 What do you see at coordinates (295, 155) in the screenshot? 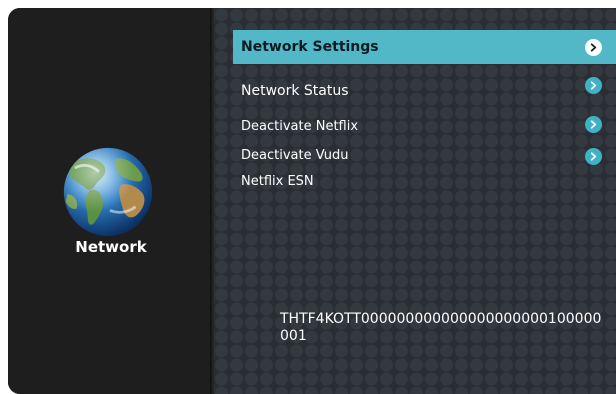
I see `menu-item-label: Deactivate Vudu` at bounding box center [295, 155].